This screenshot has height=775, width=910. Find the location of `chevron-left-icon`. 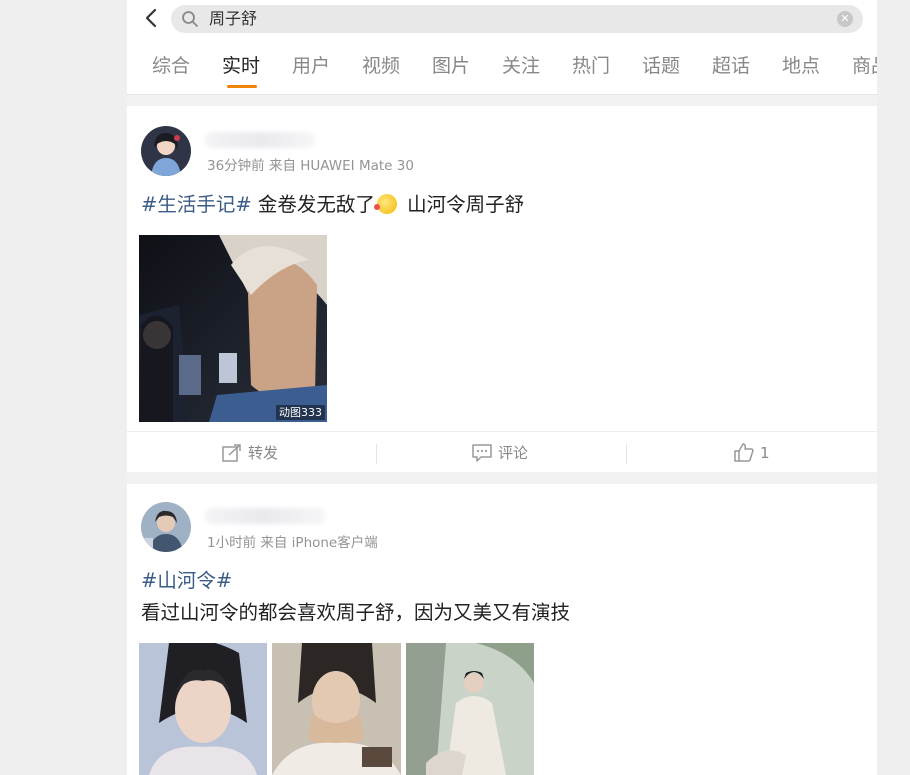

chevron-left-icon is located at coordinates (151, 18).